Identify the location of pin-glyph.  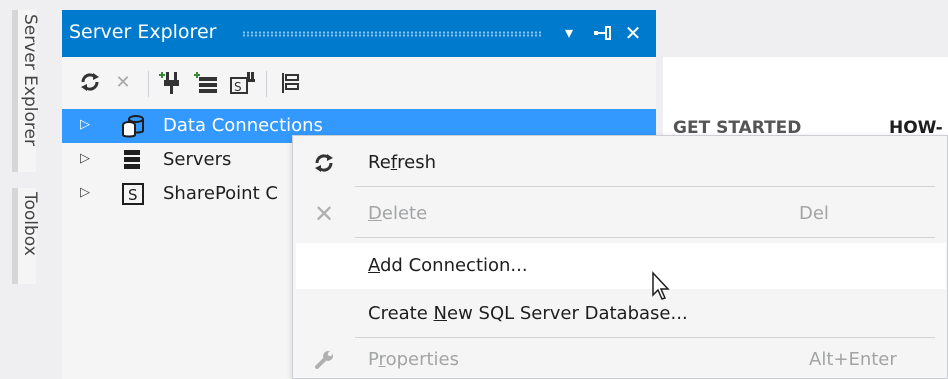
(602, 33).